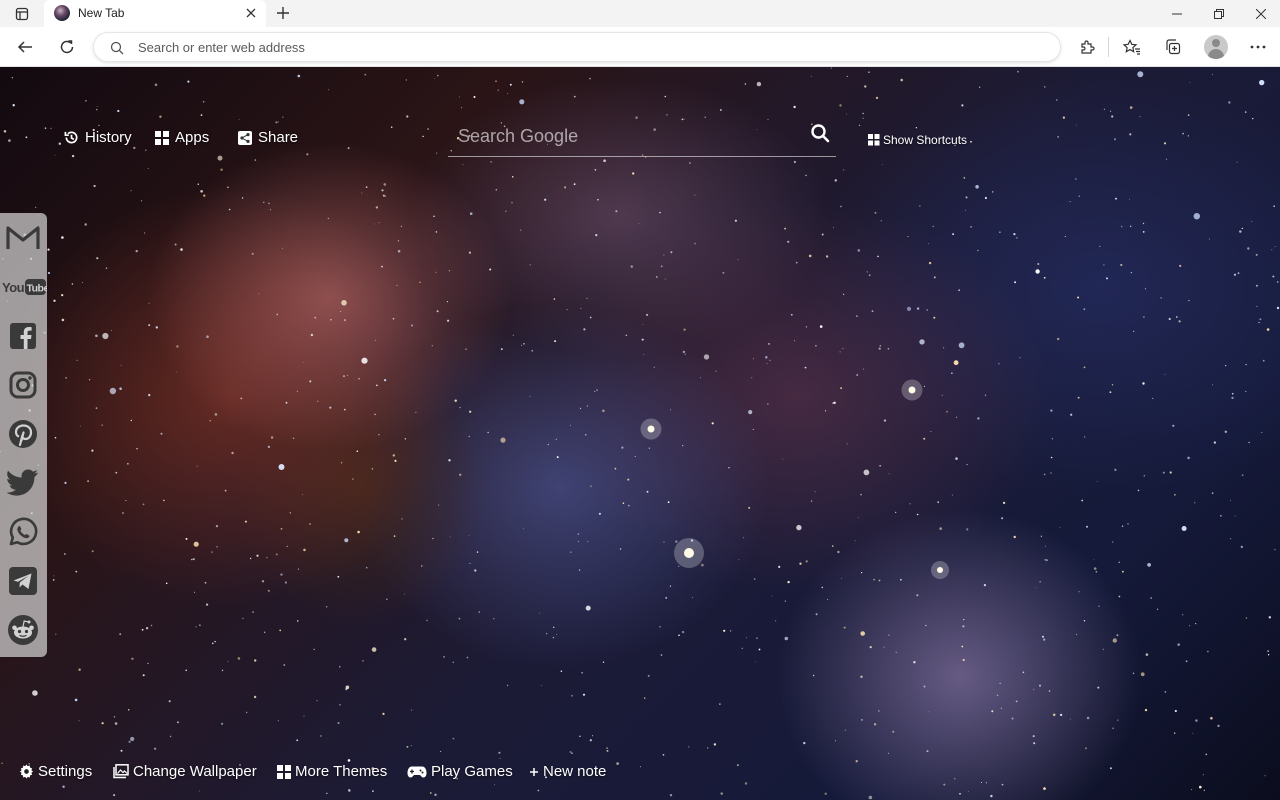 Image resolution: width=1280 pixels, height=800 pixels. Describe the element at coordinates (278, 137) in the screenshot. I see `share-label: Share` at that location.